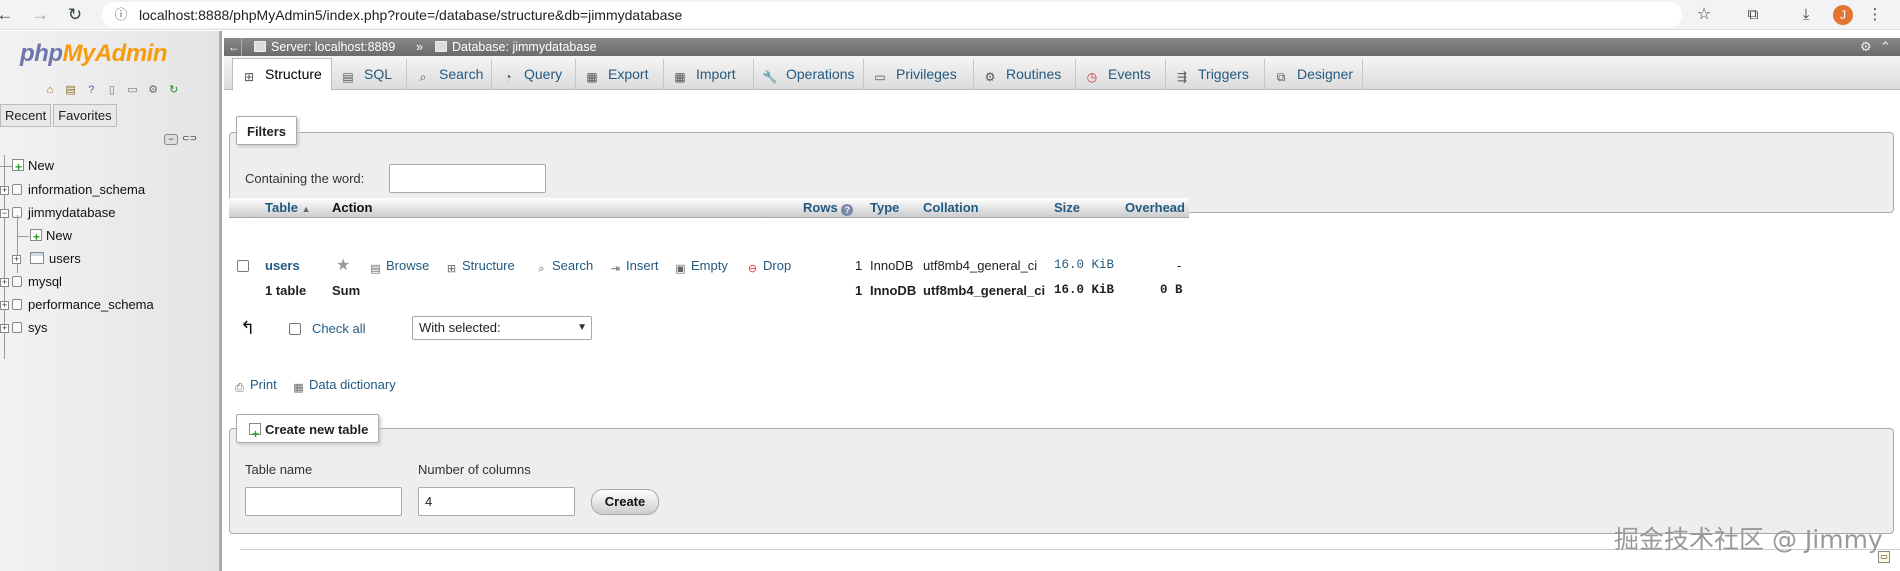 The image size is (1900, 571). What do you see at coordinates (620, 74) in the screenshot?
I see `tab-export: ▦ Export` at bounding box center [620, 74].